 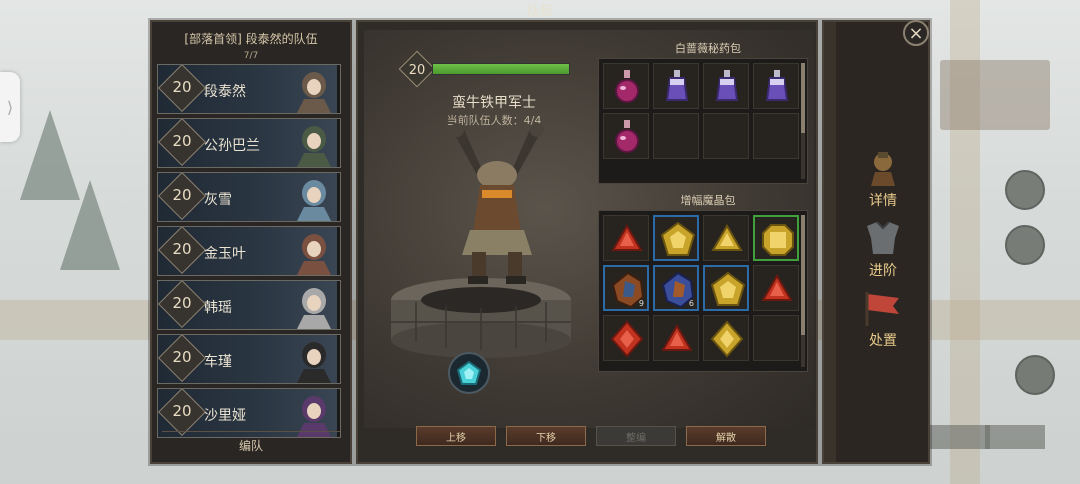 I want to click on move-down-button: 下移, so click(x=546, y=436).